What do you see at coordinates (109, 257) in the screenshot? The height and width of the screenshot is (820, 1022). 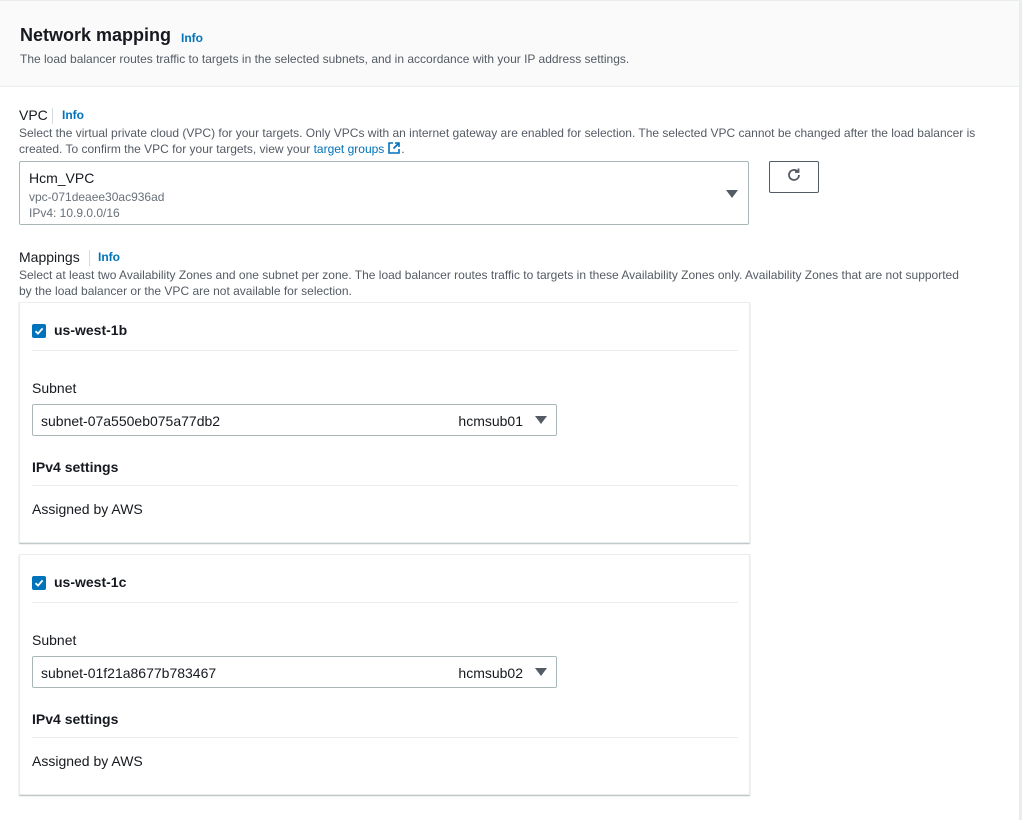 I see `mappings-info-link: Info` at bounding box center [109, 257].